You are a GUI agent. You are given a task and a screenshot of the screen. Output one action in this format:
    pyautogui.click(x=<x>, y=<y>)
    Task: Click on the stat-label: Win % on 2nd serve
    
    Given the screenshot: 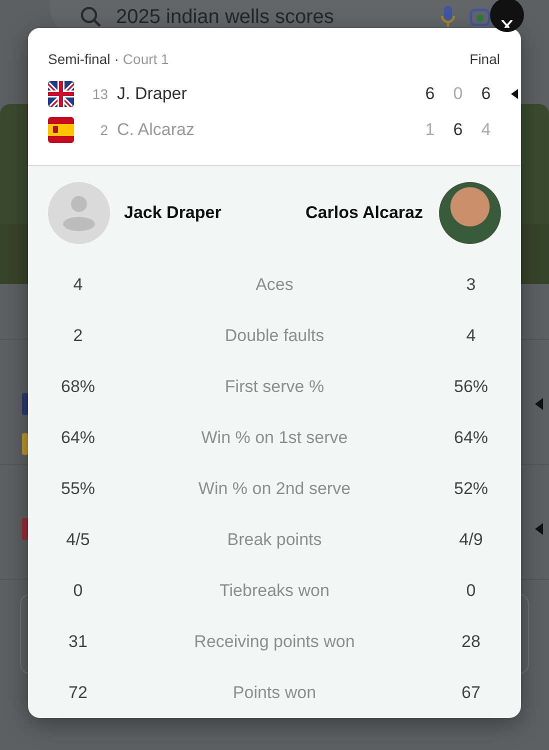 What is the action you would take?
    pyautogui.click(x=274, y=488)
    